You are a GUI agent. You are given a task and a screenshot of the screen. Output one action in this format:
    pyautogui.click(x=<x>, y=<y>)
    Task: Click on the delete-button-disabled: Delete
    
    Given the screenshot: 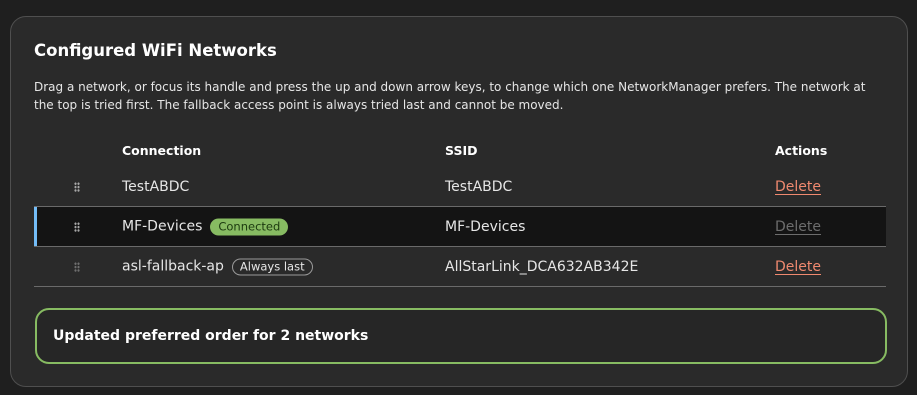 What is the action you would take?
    pyautogui.click(x=798, y=226)
    